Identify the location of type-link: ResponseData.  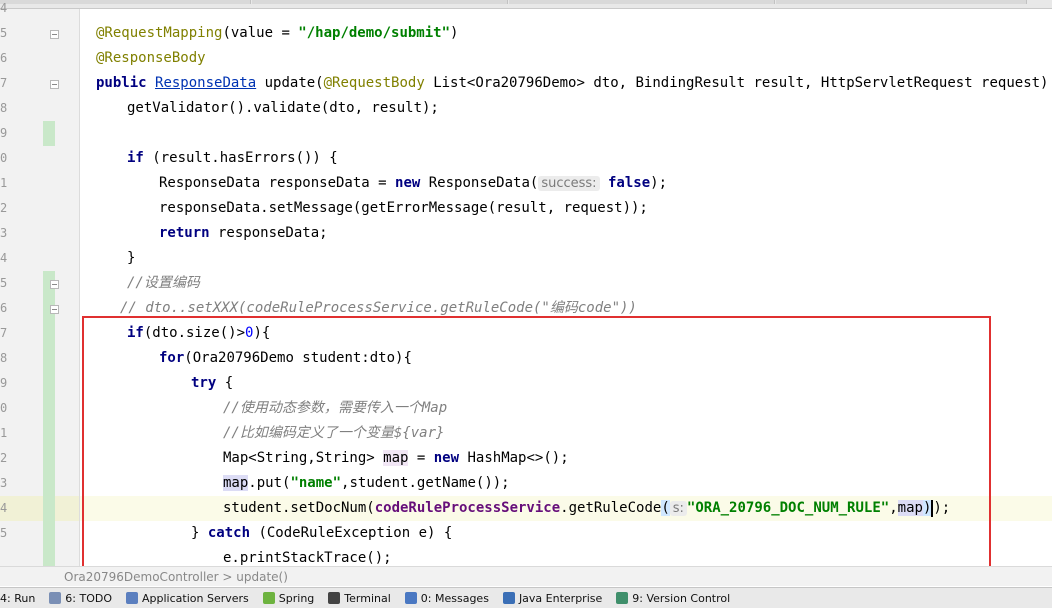
(205, 83).